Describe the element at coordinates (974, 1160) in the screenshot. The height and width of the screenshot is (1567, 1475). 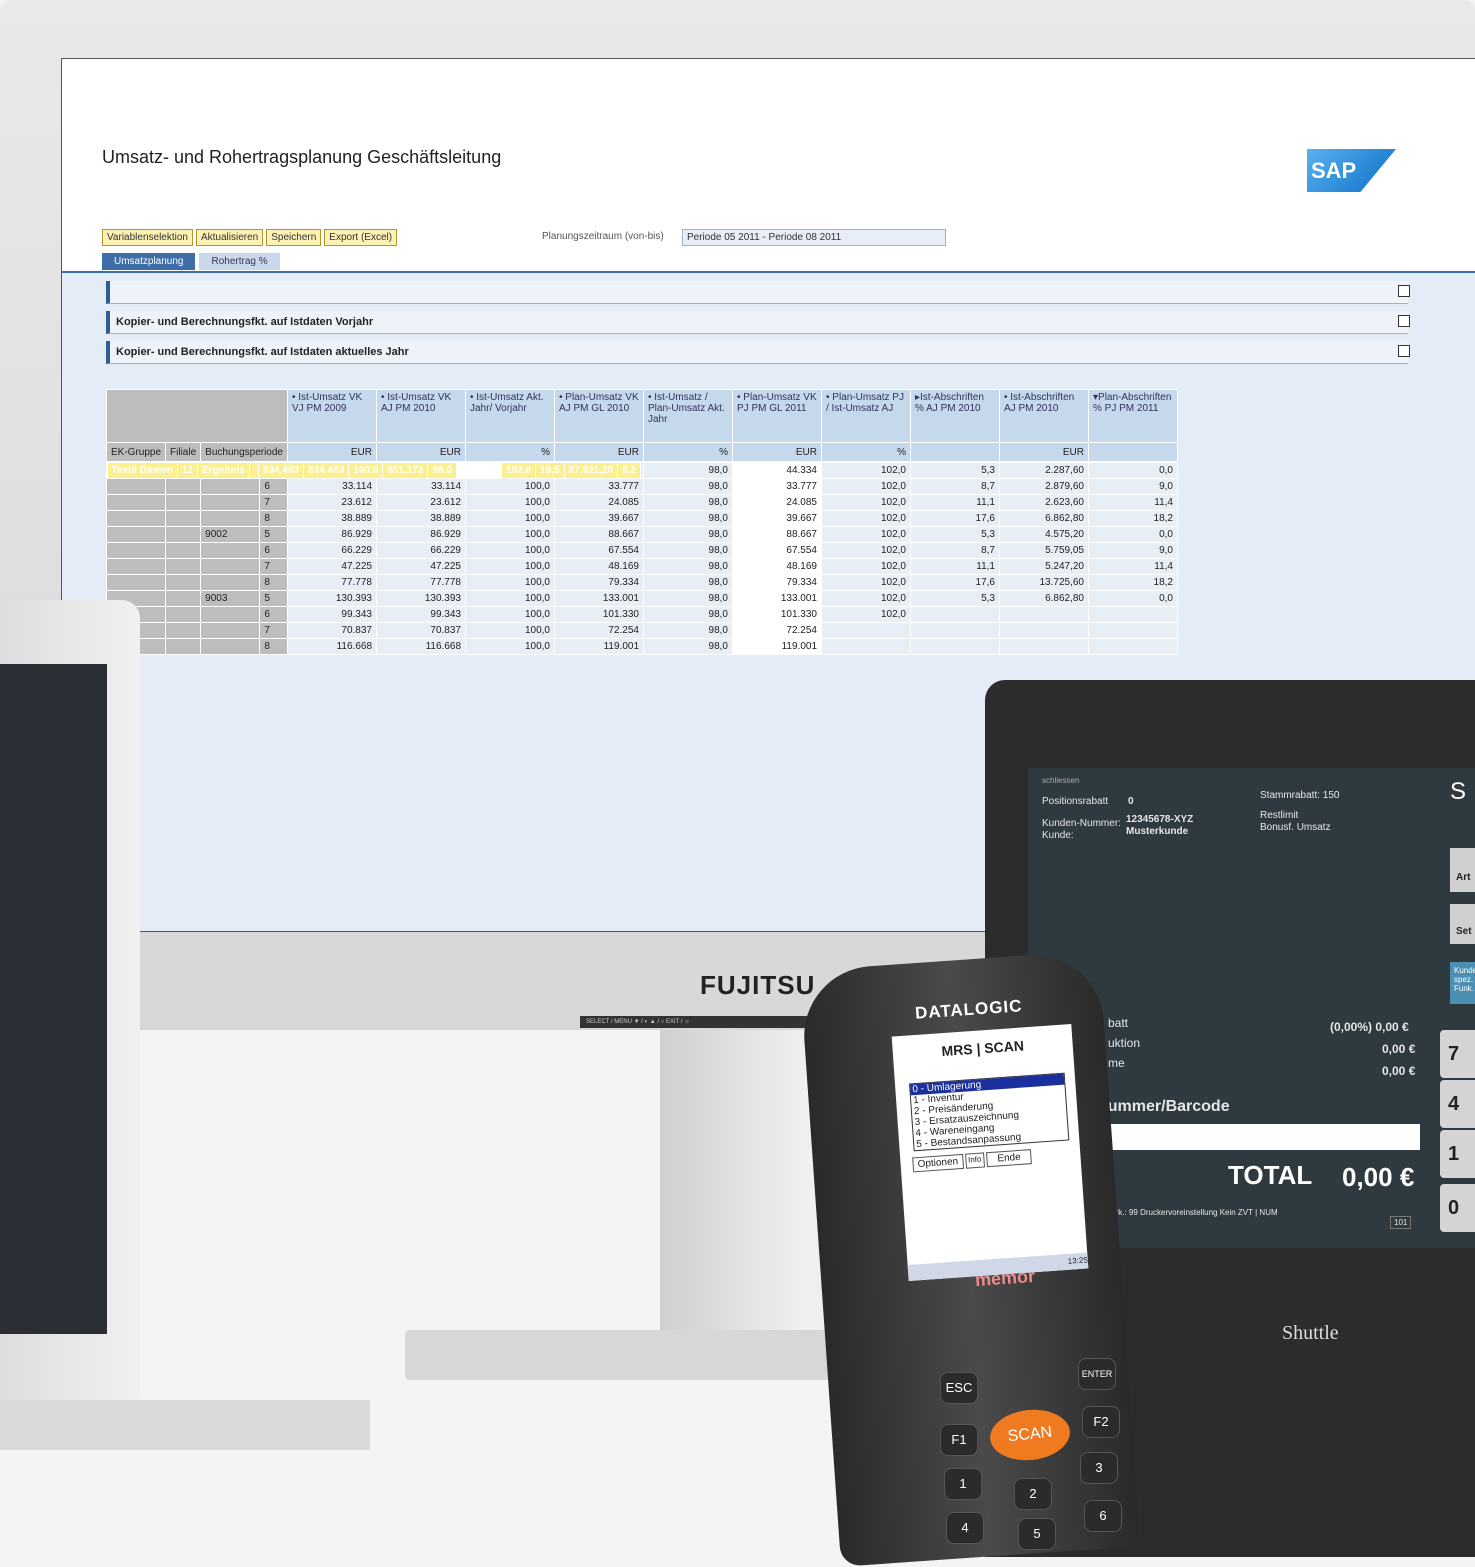
I see `info-button: Info` at that location.